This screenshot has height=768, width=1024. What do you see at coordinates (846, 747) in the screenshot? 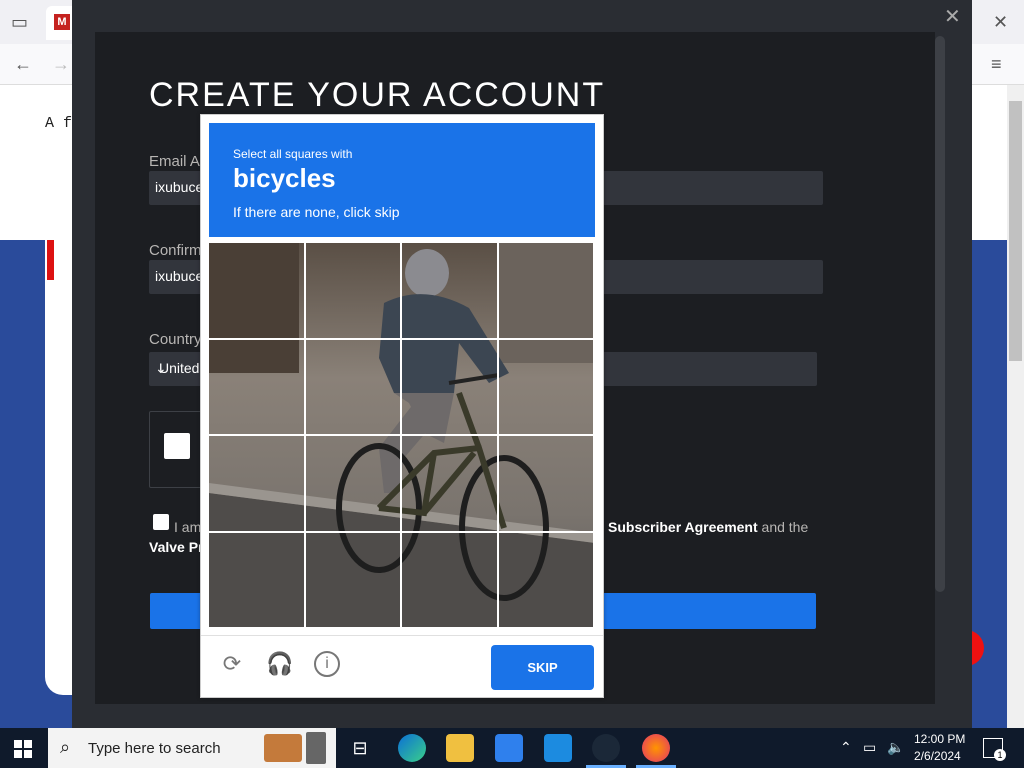
I see `chevron-up-icon: ⌃` at bounding box center [846, 747].